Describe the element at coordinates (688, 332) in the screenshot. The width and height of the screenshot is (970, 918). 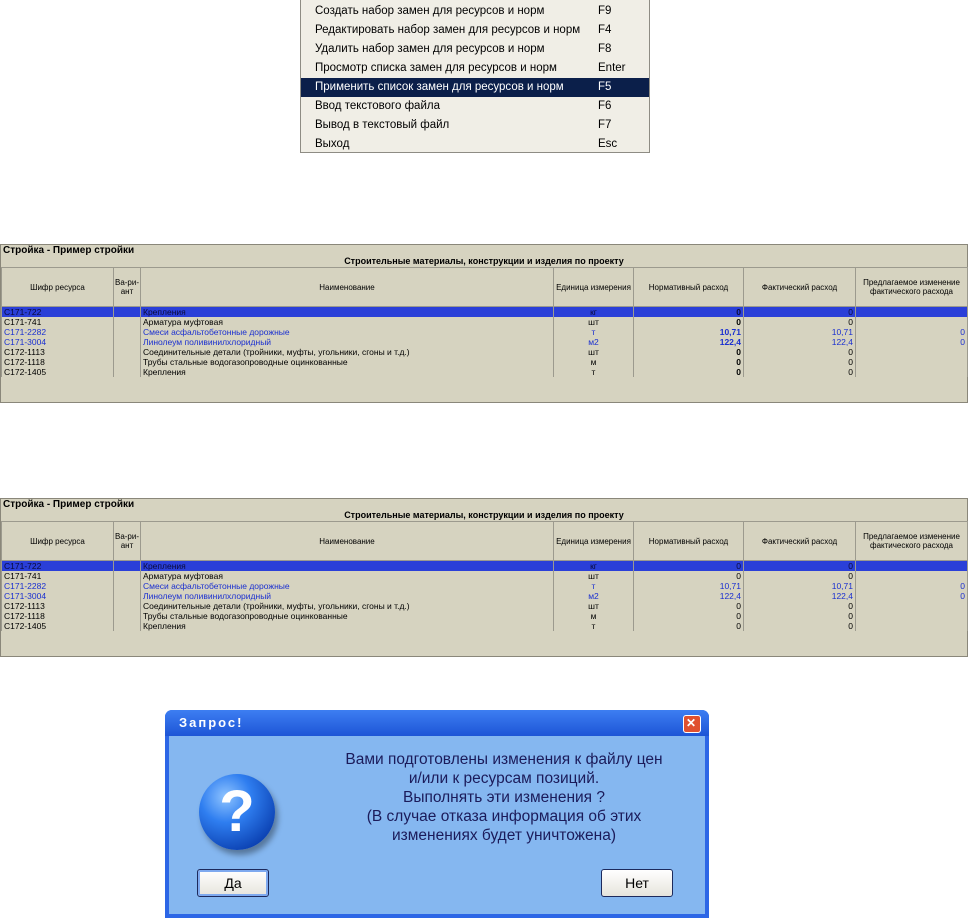
I see `cell-norm: 10,71` at that location.